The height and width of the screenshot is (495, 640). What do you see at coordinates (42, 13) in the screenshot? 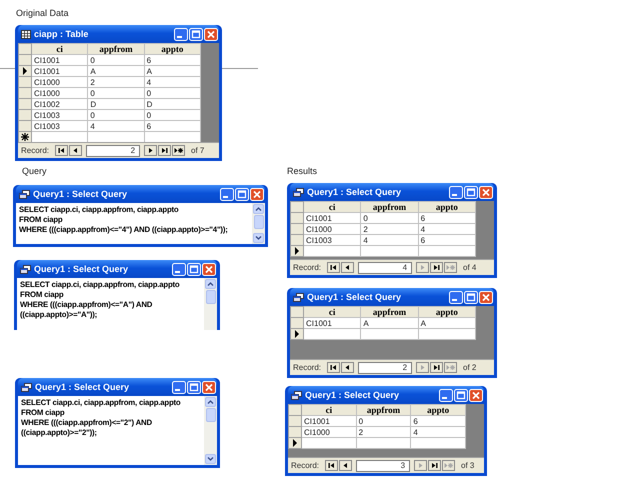
I see `section-label: Original Data` at bounding box center [42, 13].